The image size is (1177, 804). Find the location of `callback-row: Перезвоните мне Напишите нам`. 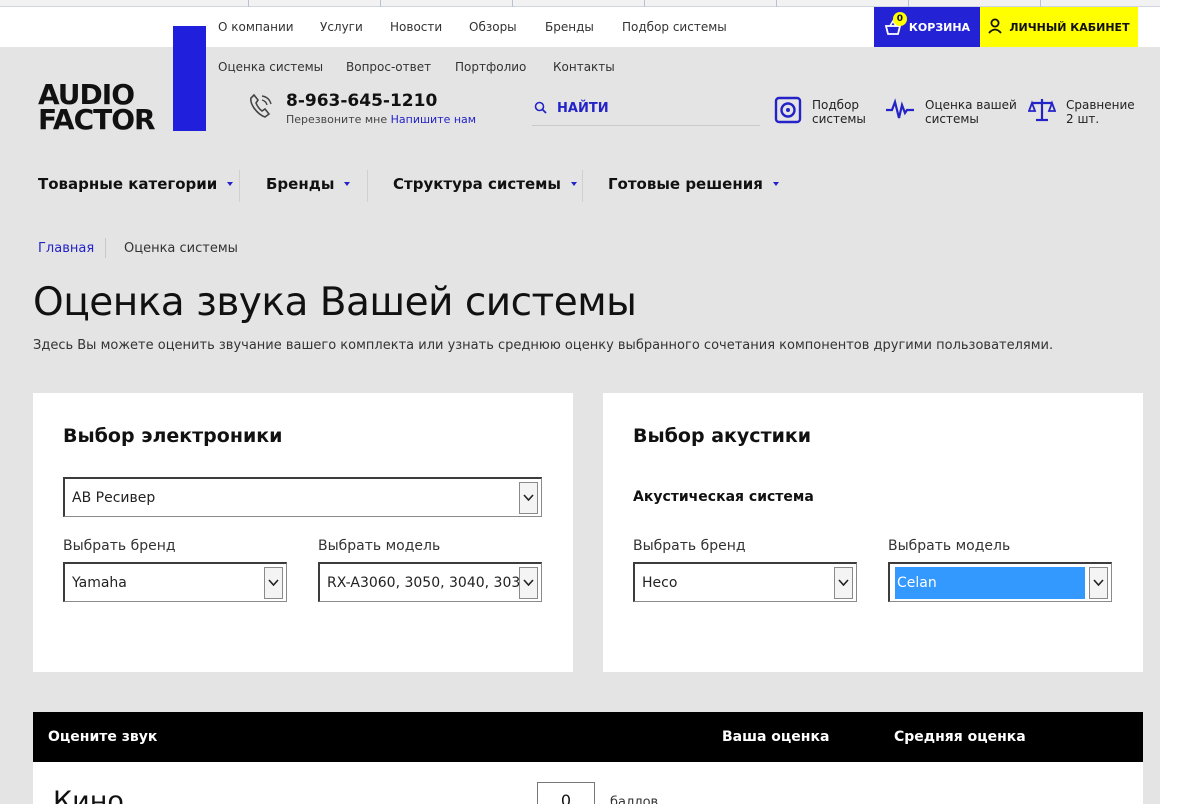

callback-row: Перезвоните мне Напишите нам is located at coordinates (381, 119).